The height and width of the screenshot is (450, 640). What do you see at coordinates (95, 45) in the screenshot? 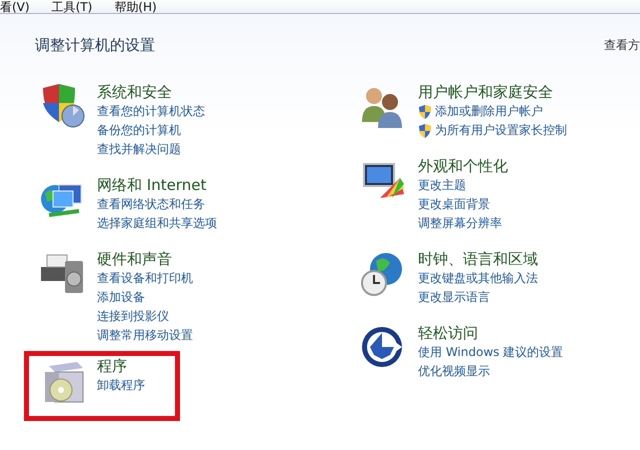
I see `page-heading: 调整计算机的设置` at bounding box center [95, 45].